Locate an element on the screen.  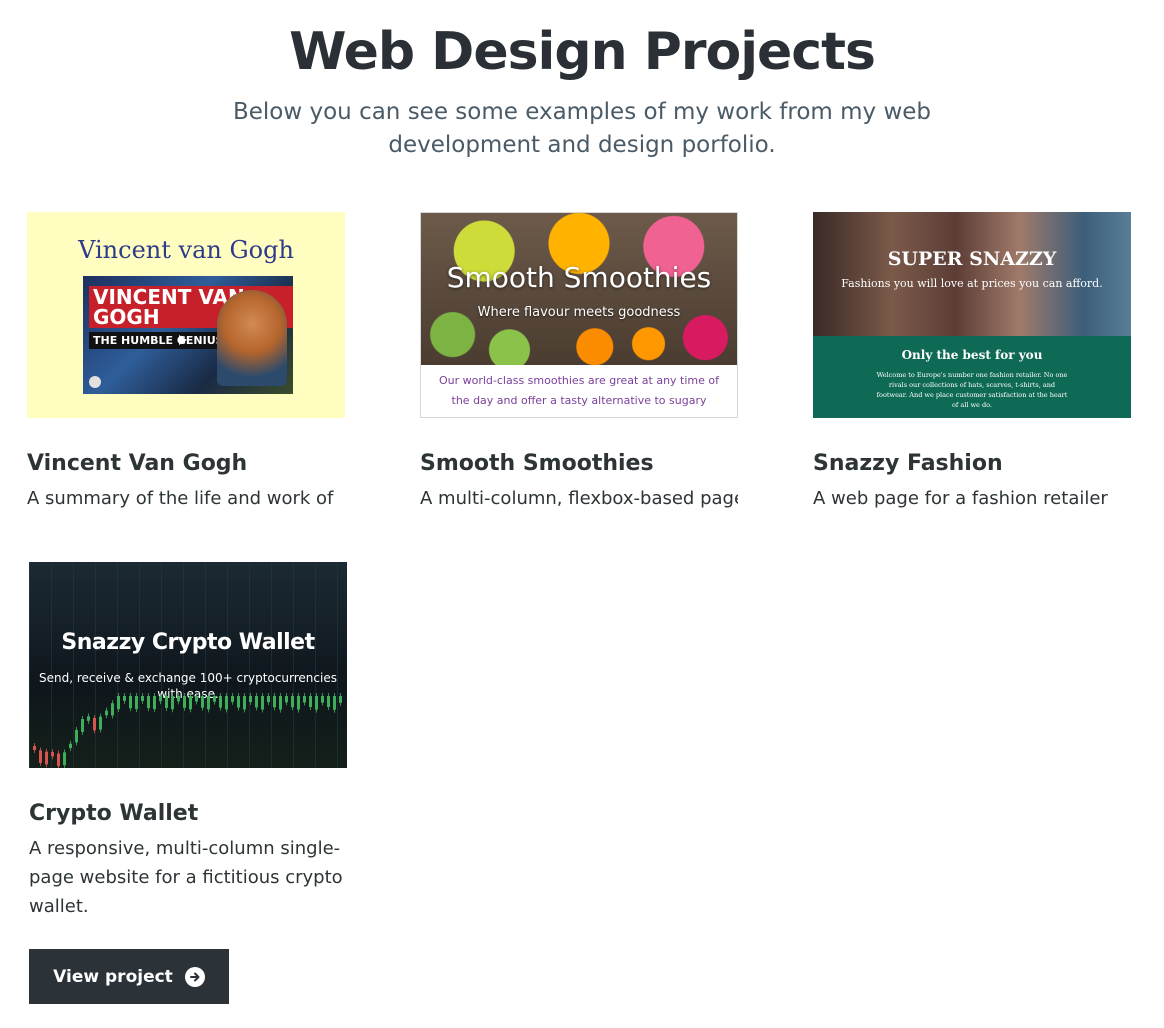
thumbnail-subheading: Only the best for you is located at coordinates (972, 355).